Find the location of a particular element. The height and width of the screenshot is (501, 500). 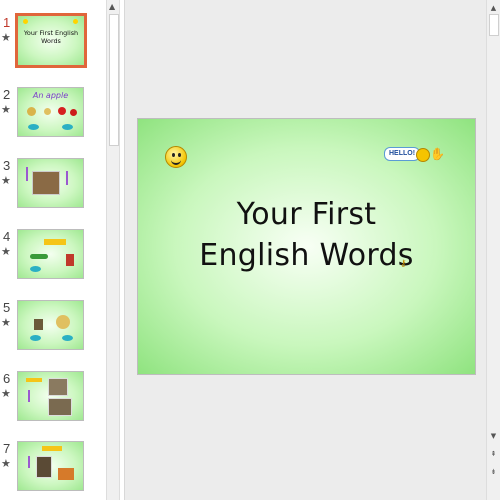

slide-number: 1 is located at coordinates (7, 22).